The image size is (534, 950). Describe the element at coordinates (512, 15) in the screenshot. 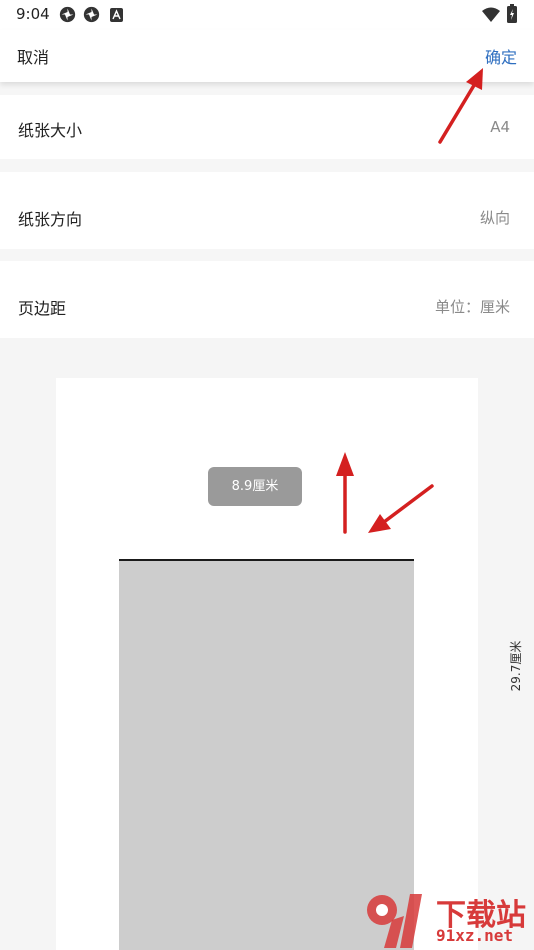

I see `battery-icon` at that location.